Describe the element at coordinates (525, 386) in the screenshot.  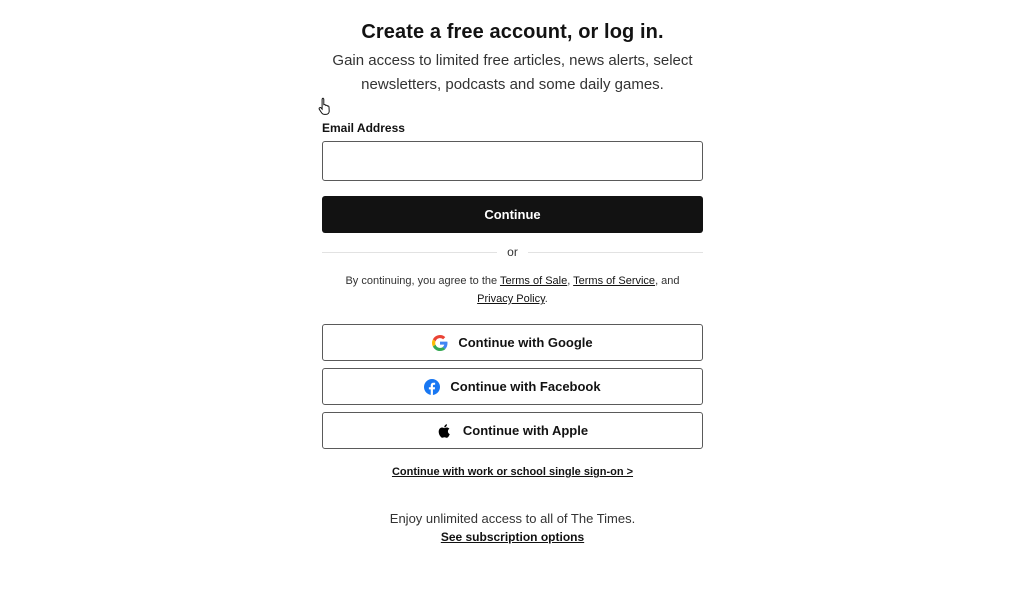
I see `facebook-button-label: Continue with Facebook` at that location.